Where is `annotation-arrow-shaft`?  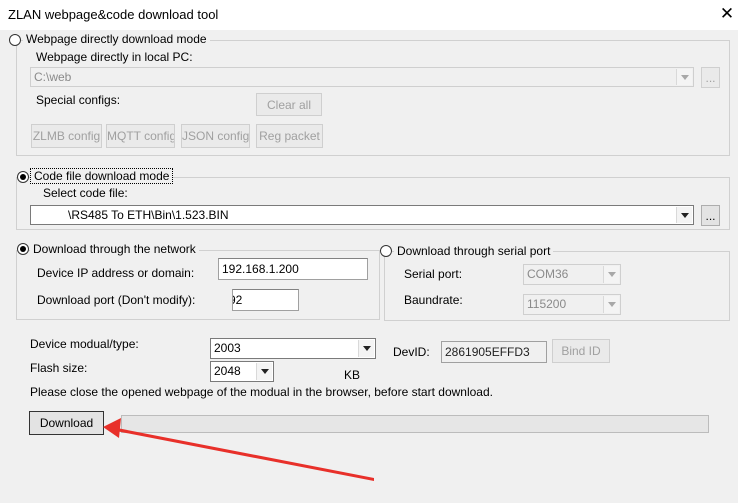 annotation-arrow-shaft is located at coordinates (245, 454).